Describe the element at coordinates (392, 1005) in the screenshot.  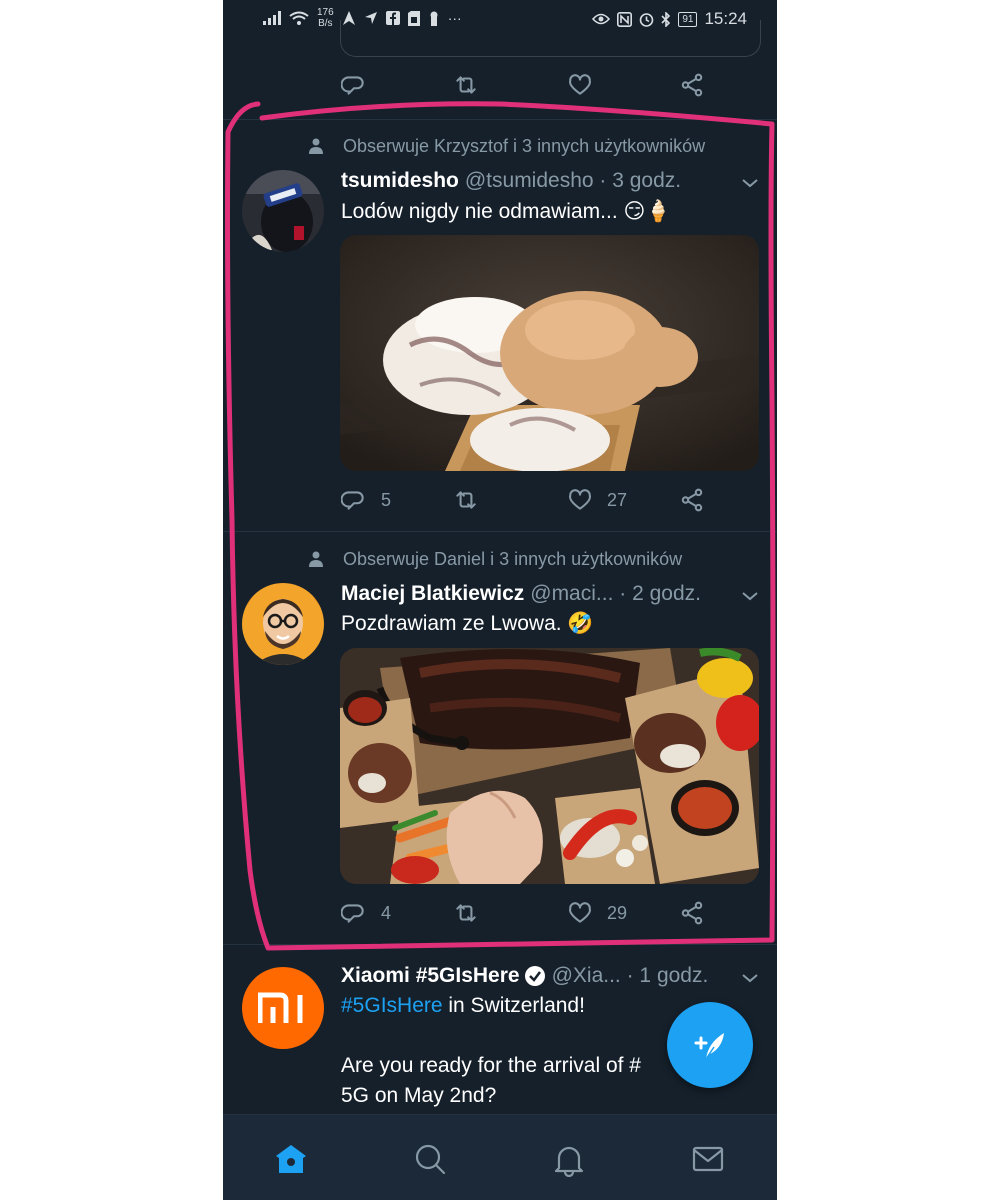
I see `hashtag-link: #5GIsHere` at that location.